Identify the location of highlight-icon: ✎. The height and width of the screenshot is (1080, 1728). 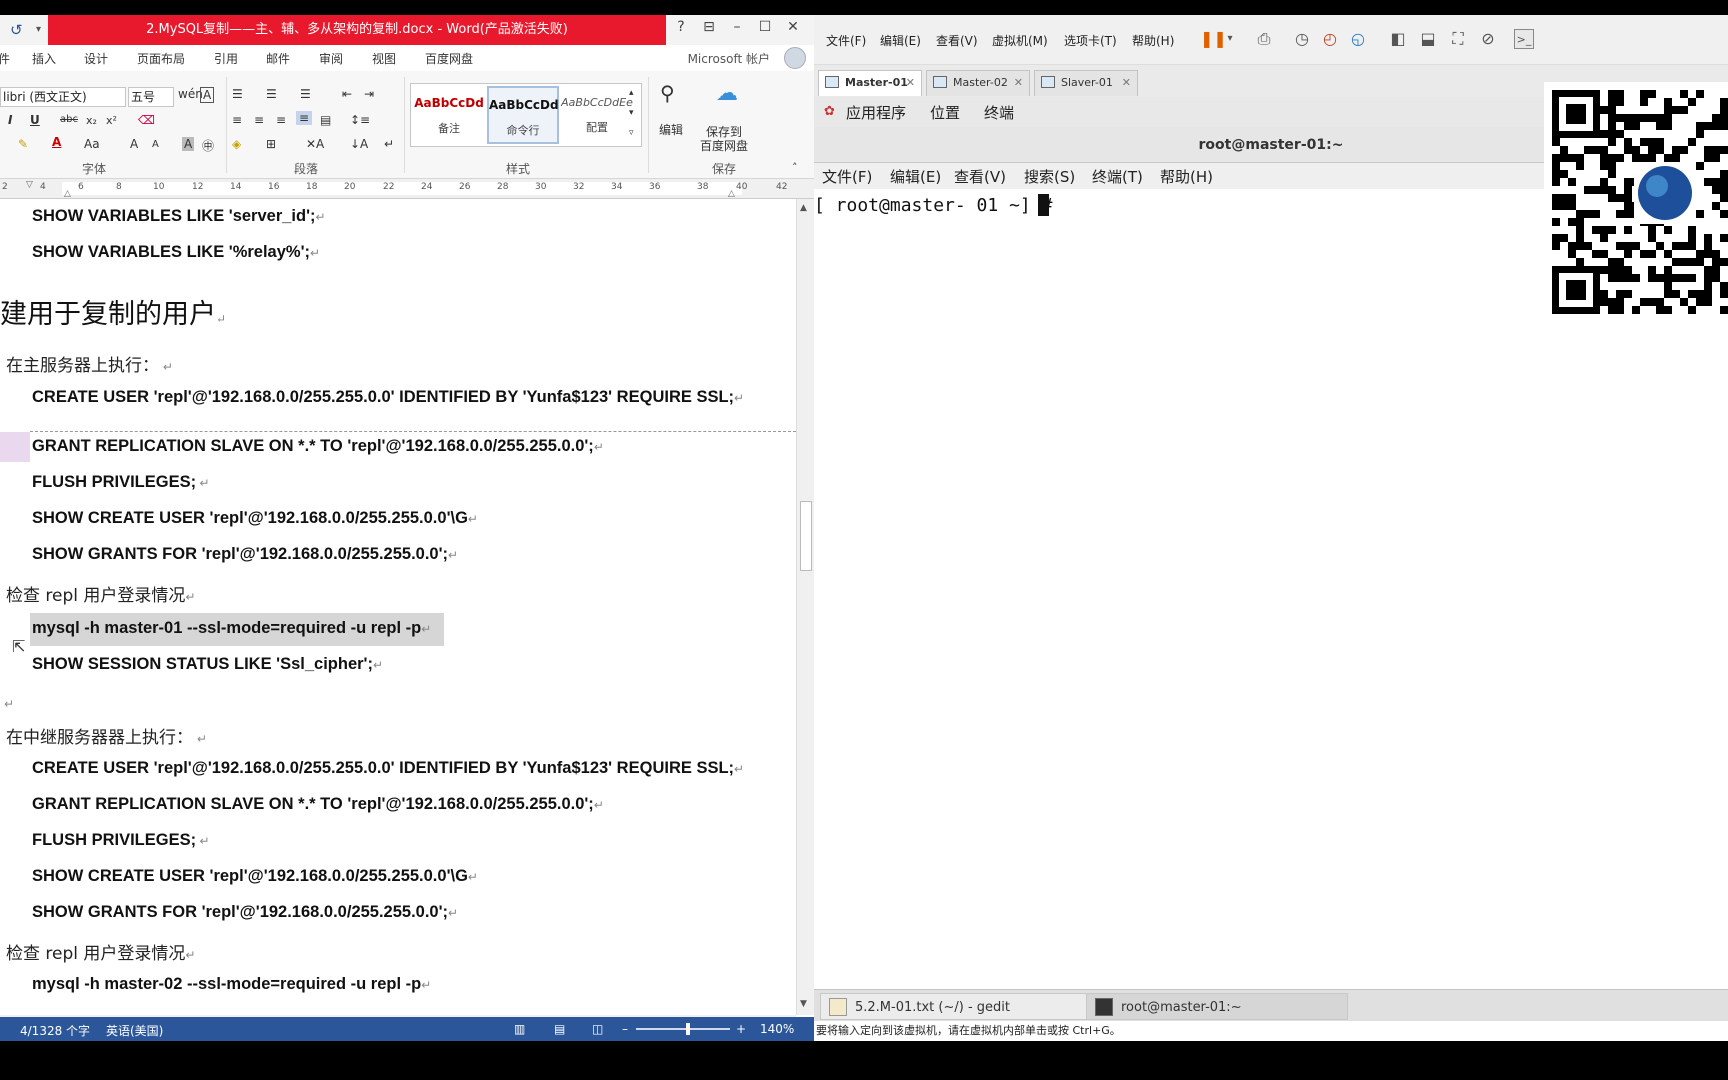
(23, 144).